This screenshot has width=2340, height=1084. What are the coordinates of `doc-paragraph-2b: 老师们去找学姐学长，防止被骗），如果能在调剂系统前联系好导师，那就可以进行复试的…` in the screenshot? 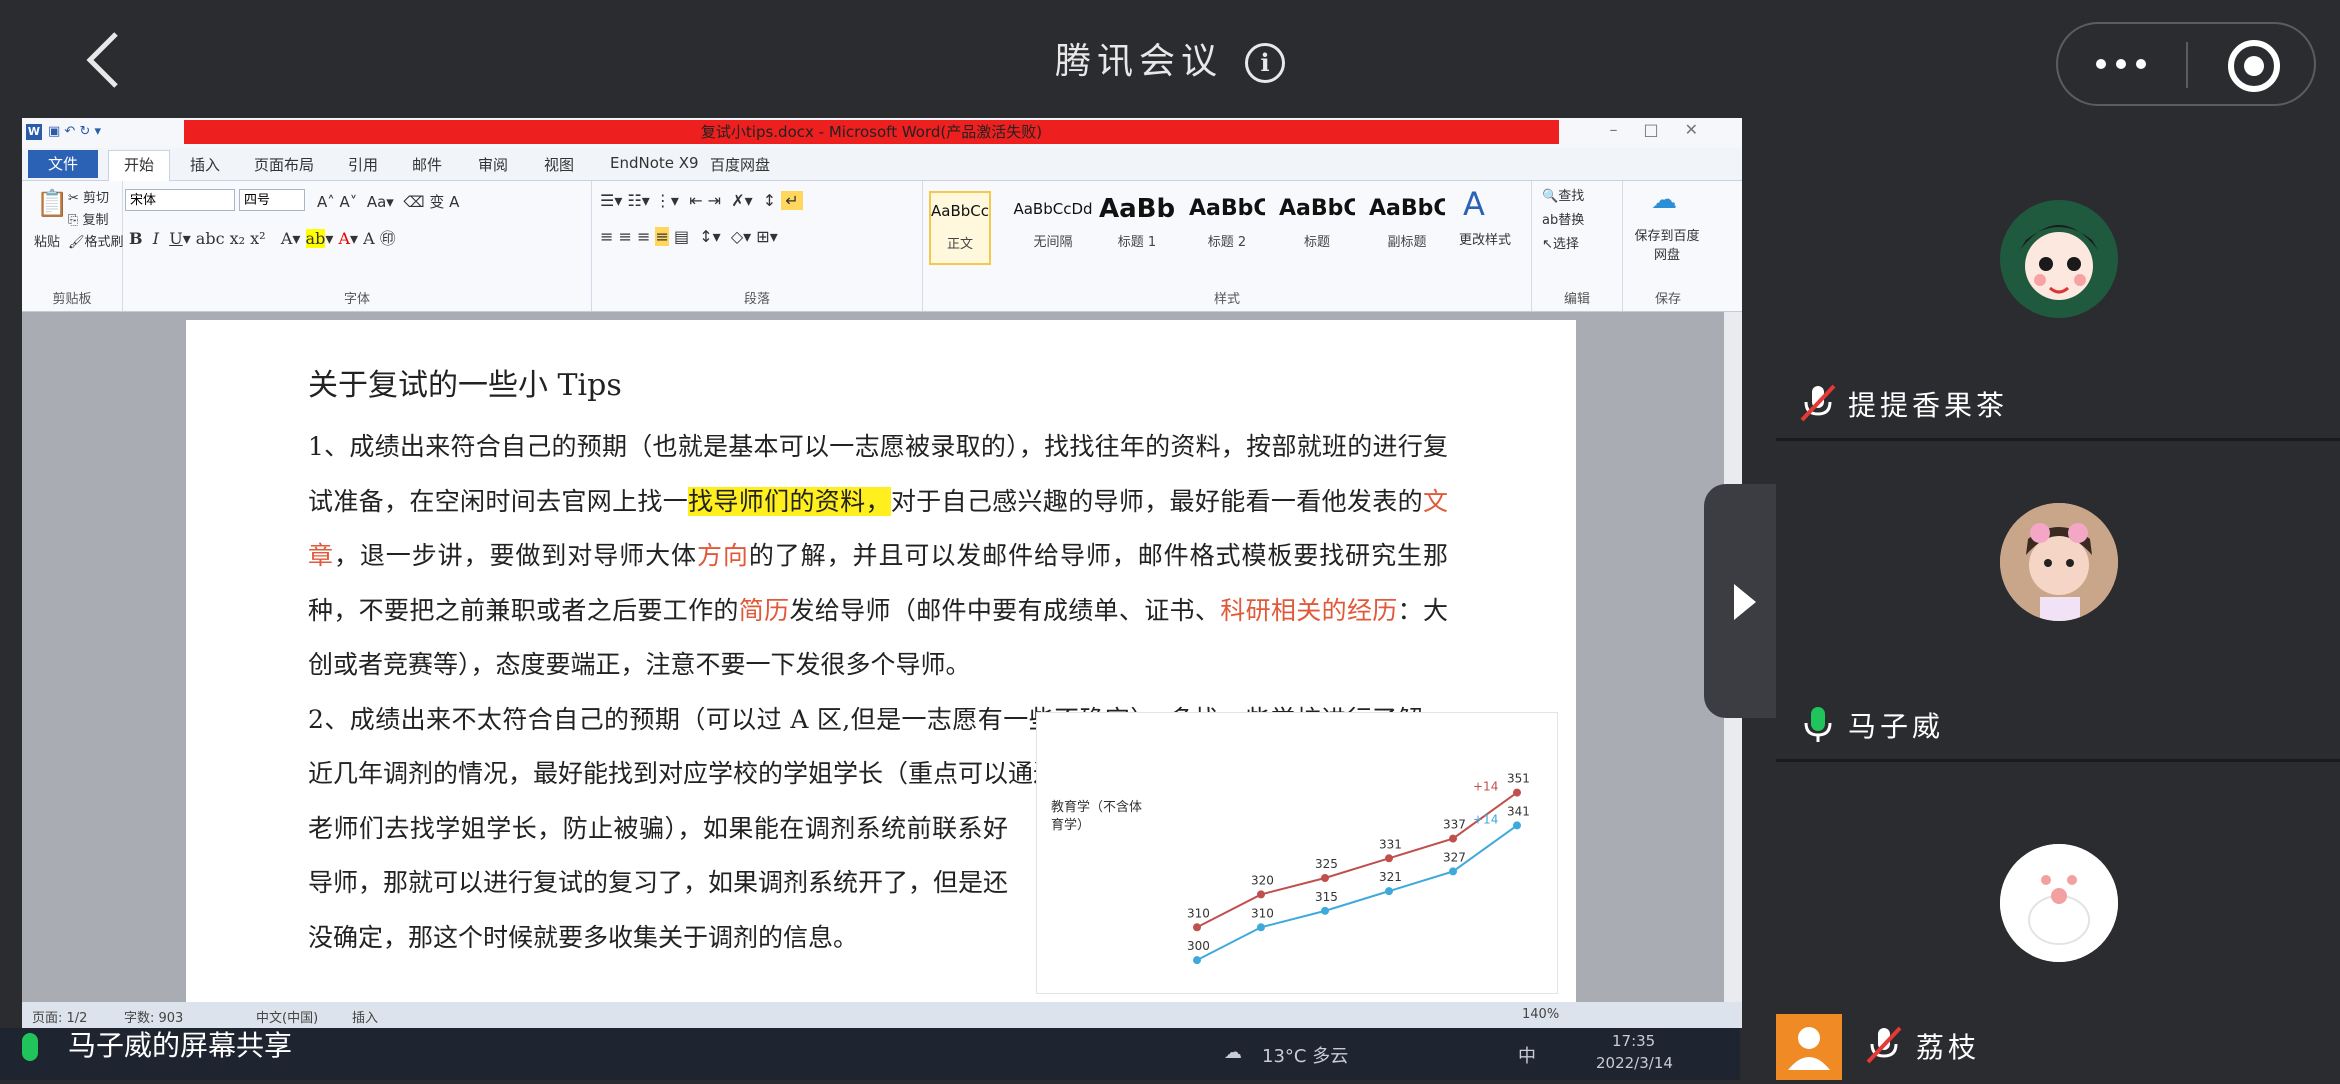 It's located at (658, 882).